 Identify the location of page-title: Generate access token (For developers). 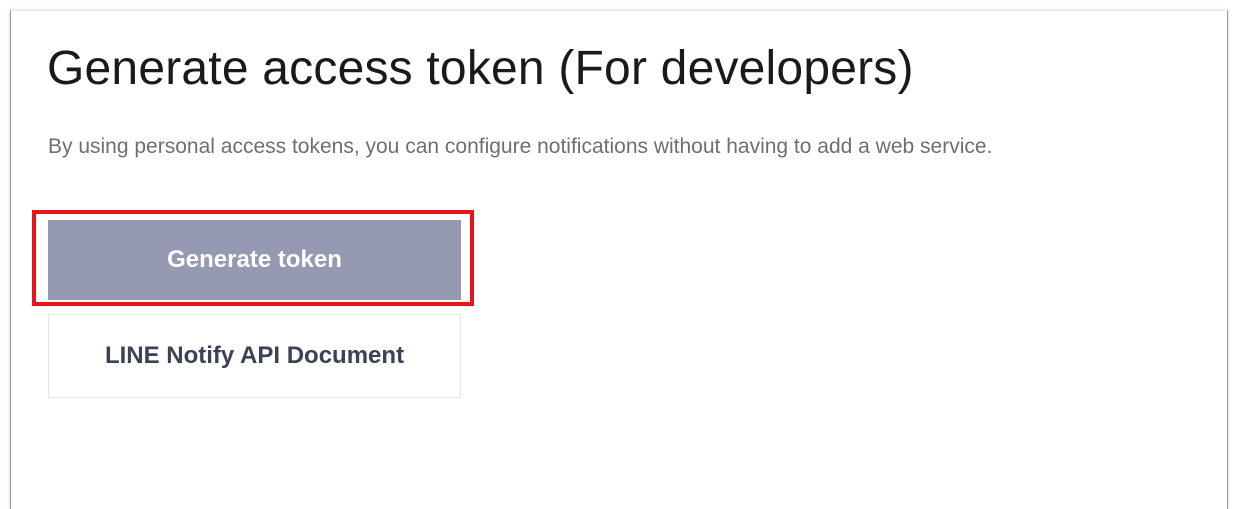
(480, 68).